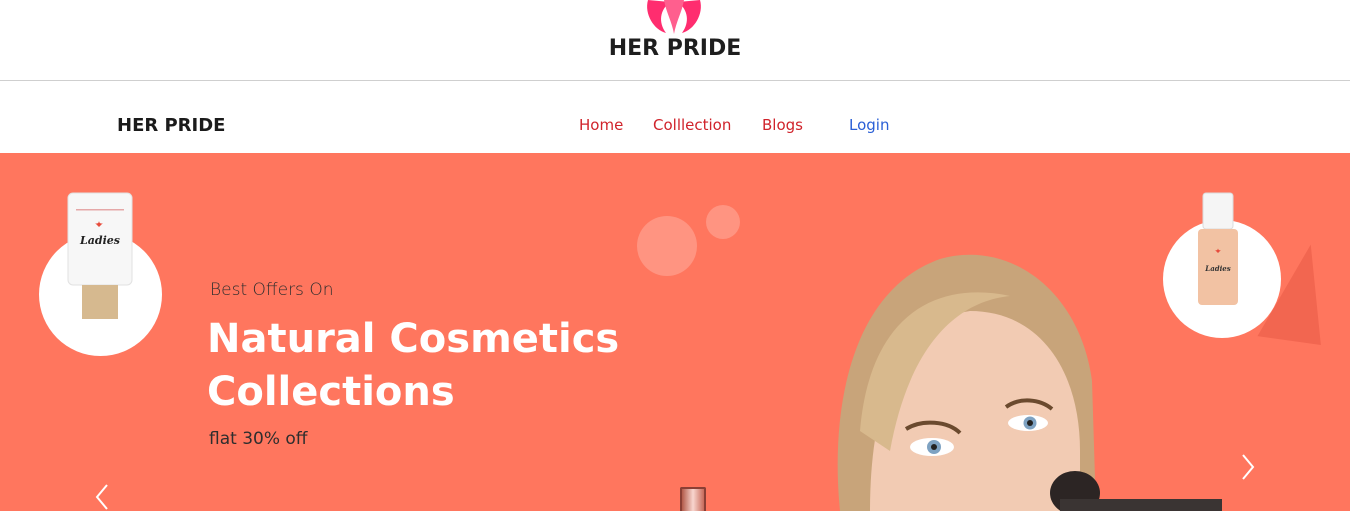  What do you see at coordinates (1217, 268) in the screenshot?
I see `product-label-right: Ladies` at bounding box center [1217, 268].